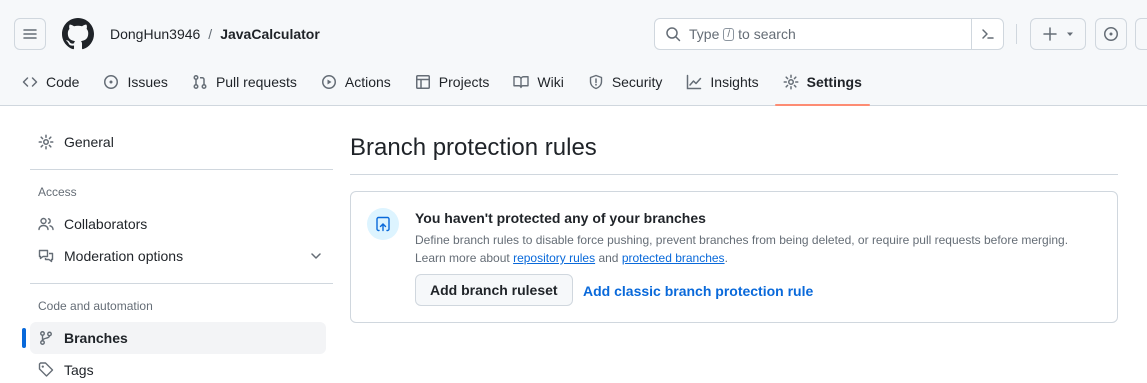  I want to click on sidebar-item-general: General, so click(178, 142).